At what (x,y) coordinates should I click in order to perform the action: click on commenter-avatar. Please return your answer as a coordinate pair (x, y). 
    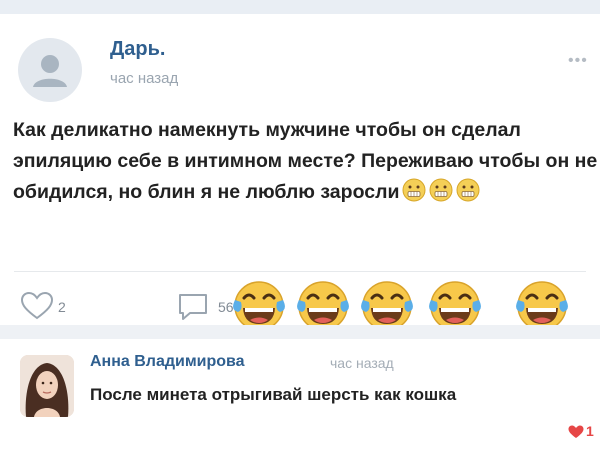
    Looking at the image, I should click on (47, 386).